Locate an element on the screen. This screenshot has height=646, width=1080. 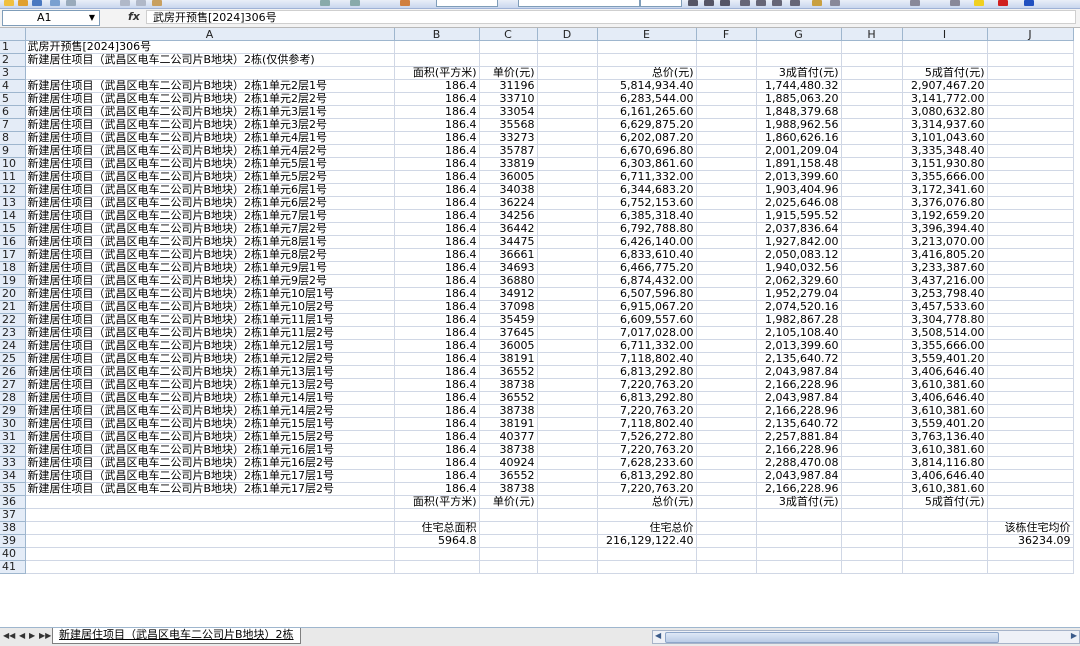
cell-i: 3,610,381.60 is located at coordinates (945, 489).